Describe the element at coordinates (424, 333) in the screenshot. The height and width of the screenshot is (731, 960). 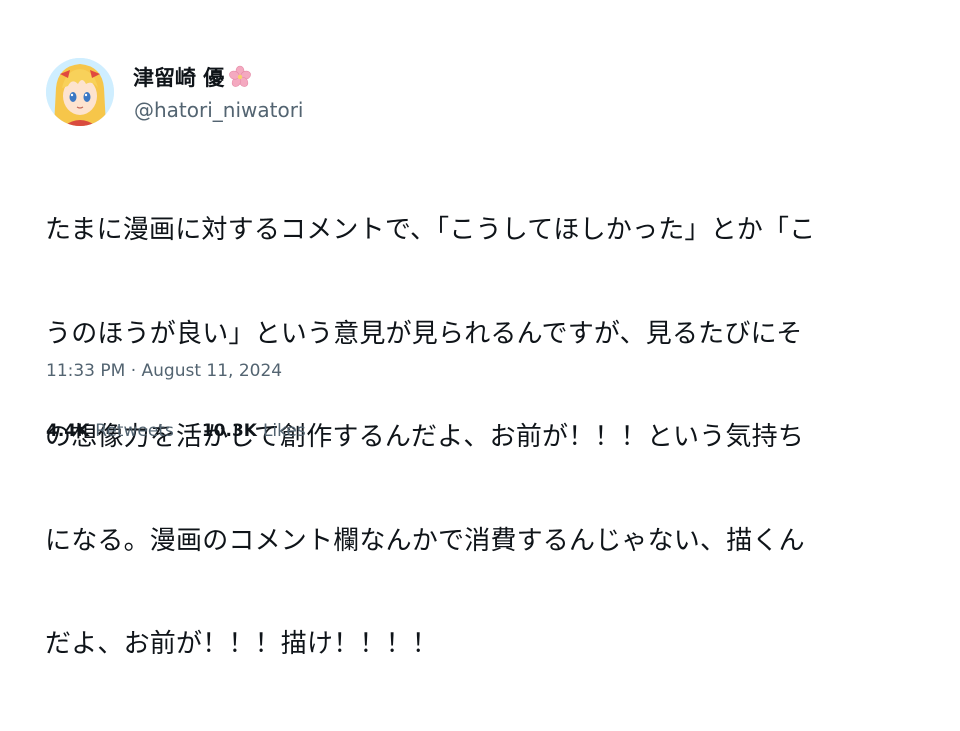
I see `tweet-text-line: うのほうが良い」という意見が見られるんですが、見るたびにそ` at that location.